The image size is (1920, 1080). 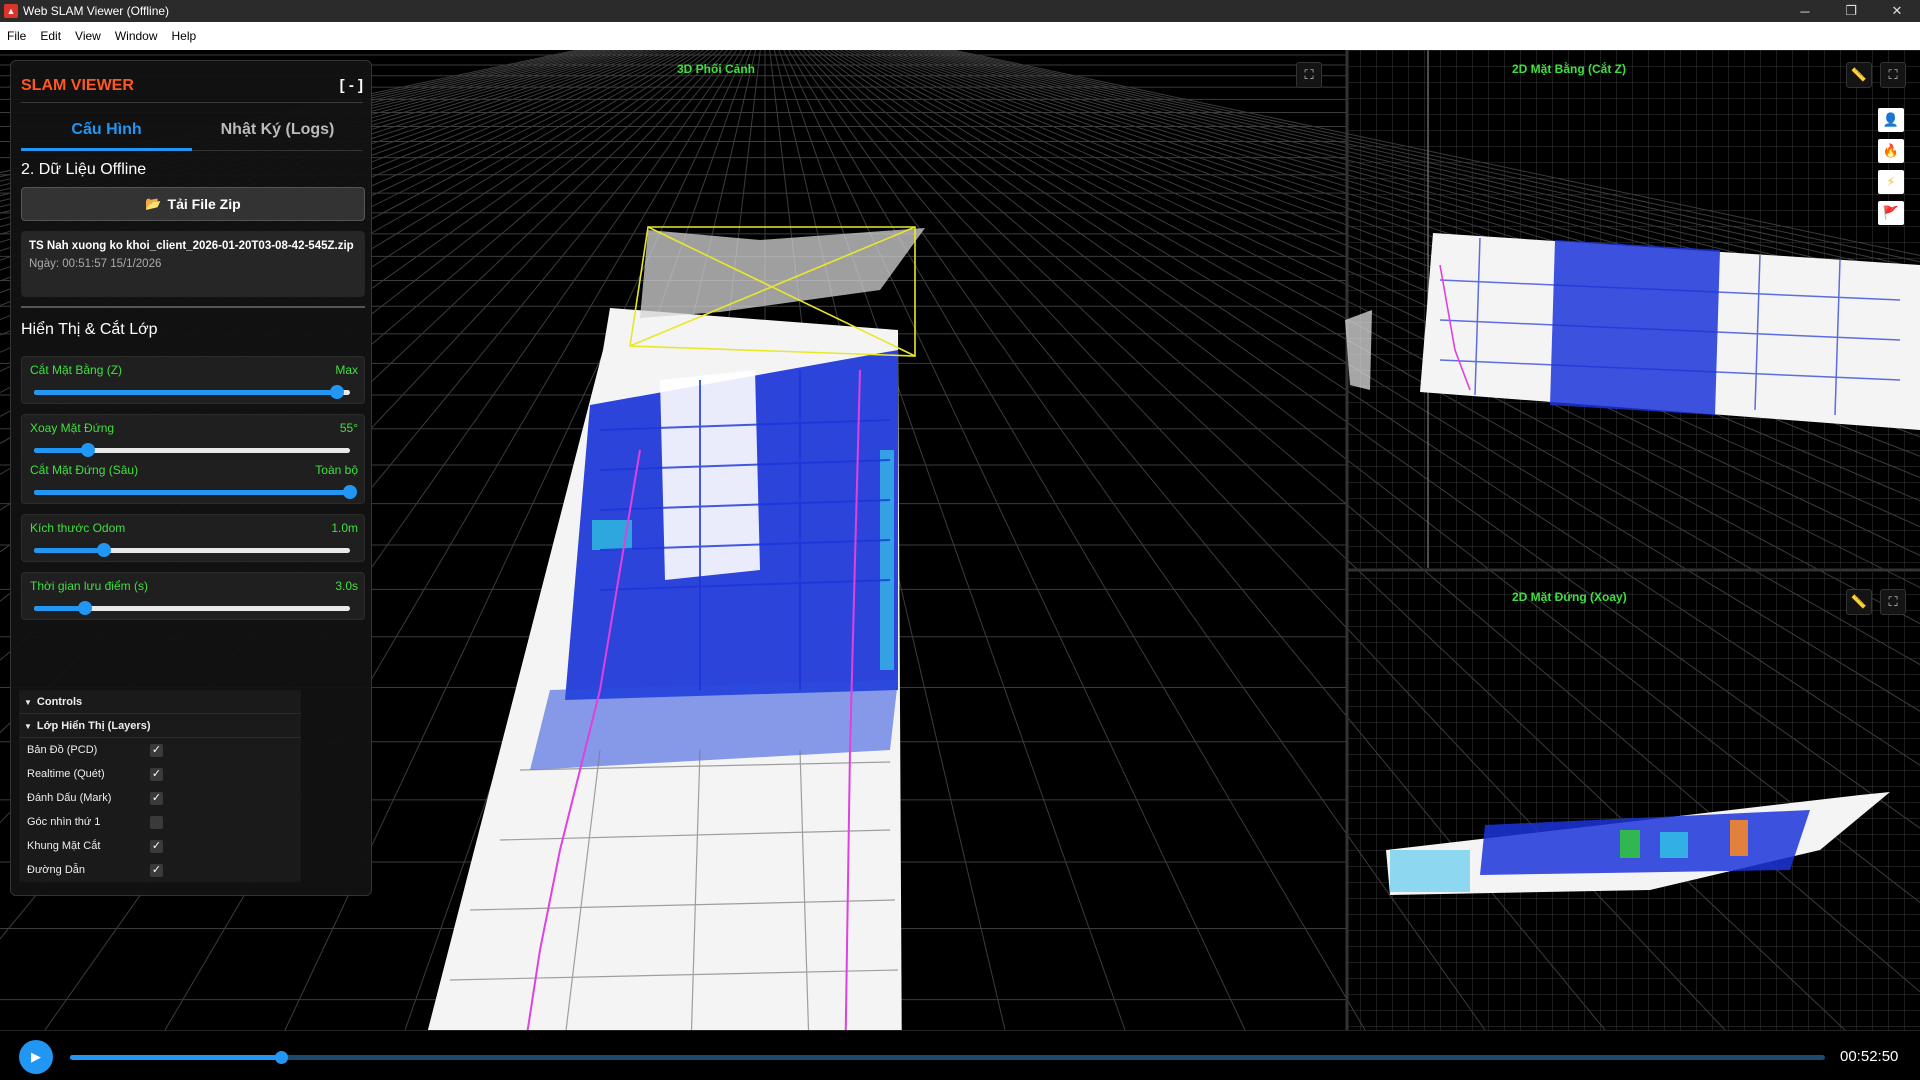 I want to click on perspective-view-title: 3D Phối Cảnh, so click(x=716, y=69).